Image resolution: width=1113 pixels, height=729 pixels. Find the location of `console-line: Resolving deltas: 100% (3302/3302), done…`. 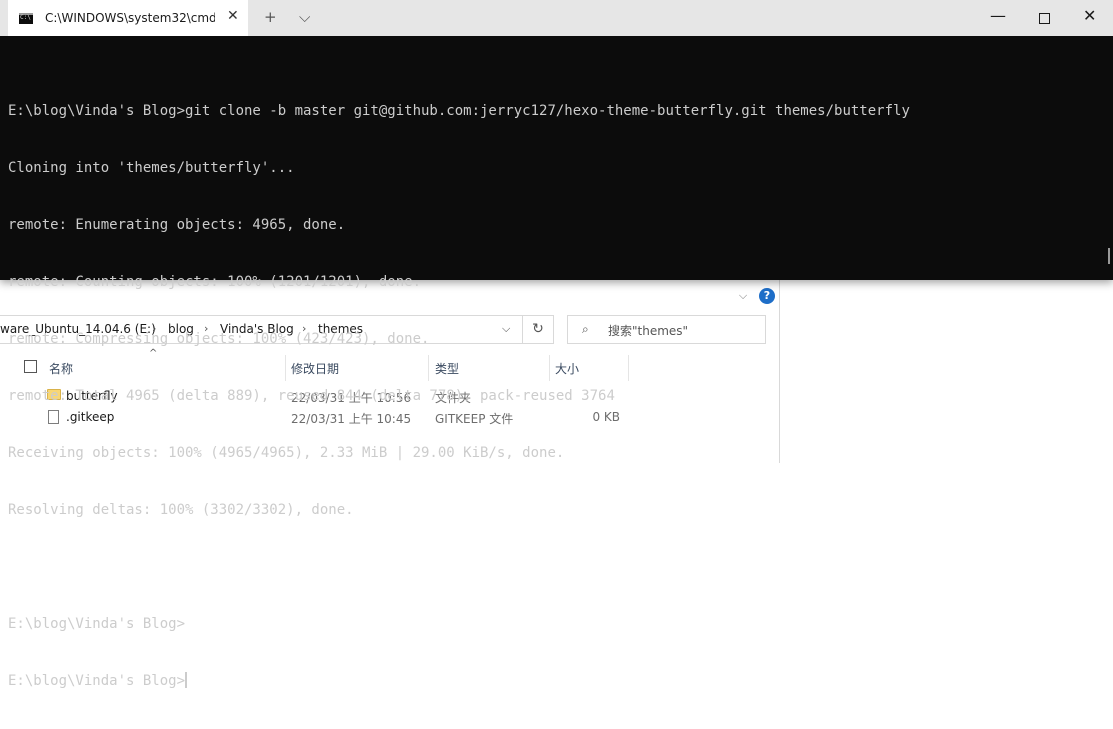

console-line: Resolving deltas: 100% (3302/3302), done… is located at coordinates (181, 510).